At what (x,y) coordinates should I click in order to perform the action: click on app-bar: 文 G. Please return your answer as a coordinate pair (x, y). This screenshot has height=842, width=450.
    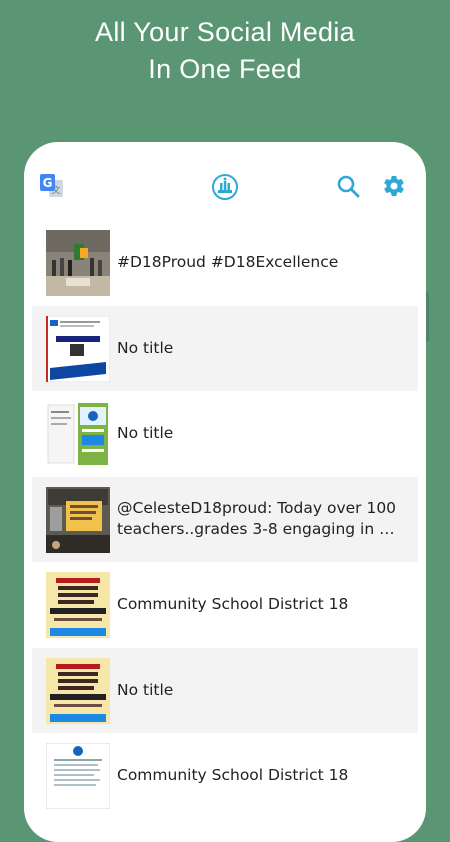
    Looking at the image, I should click on (225, 183).